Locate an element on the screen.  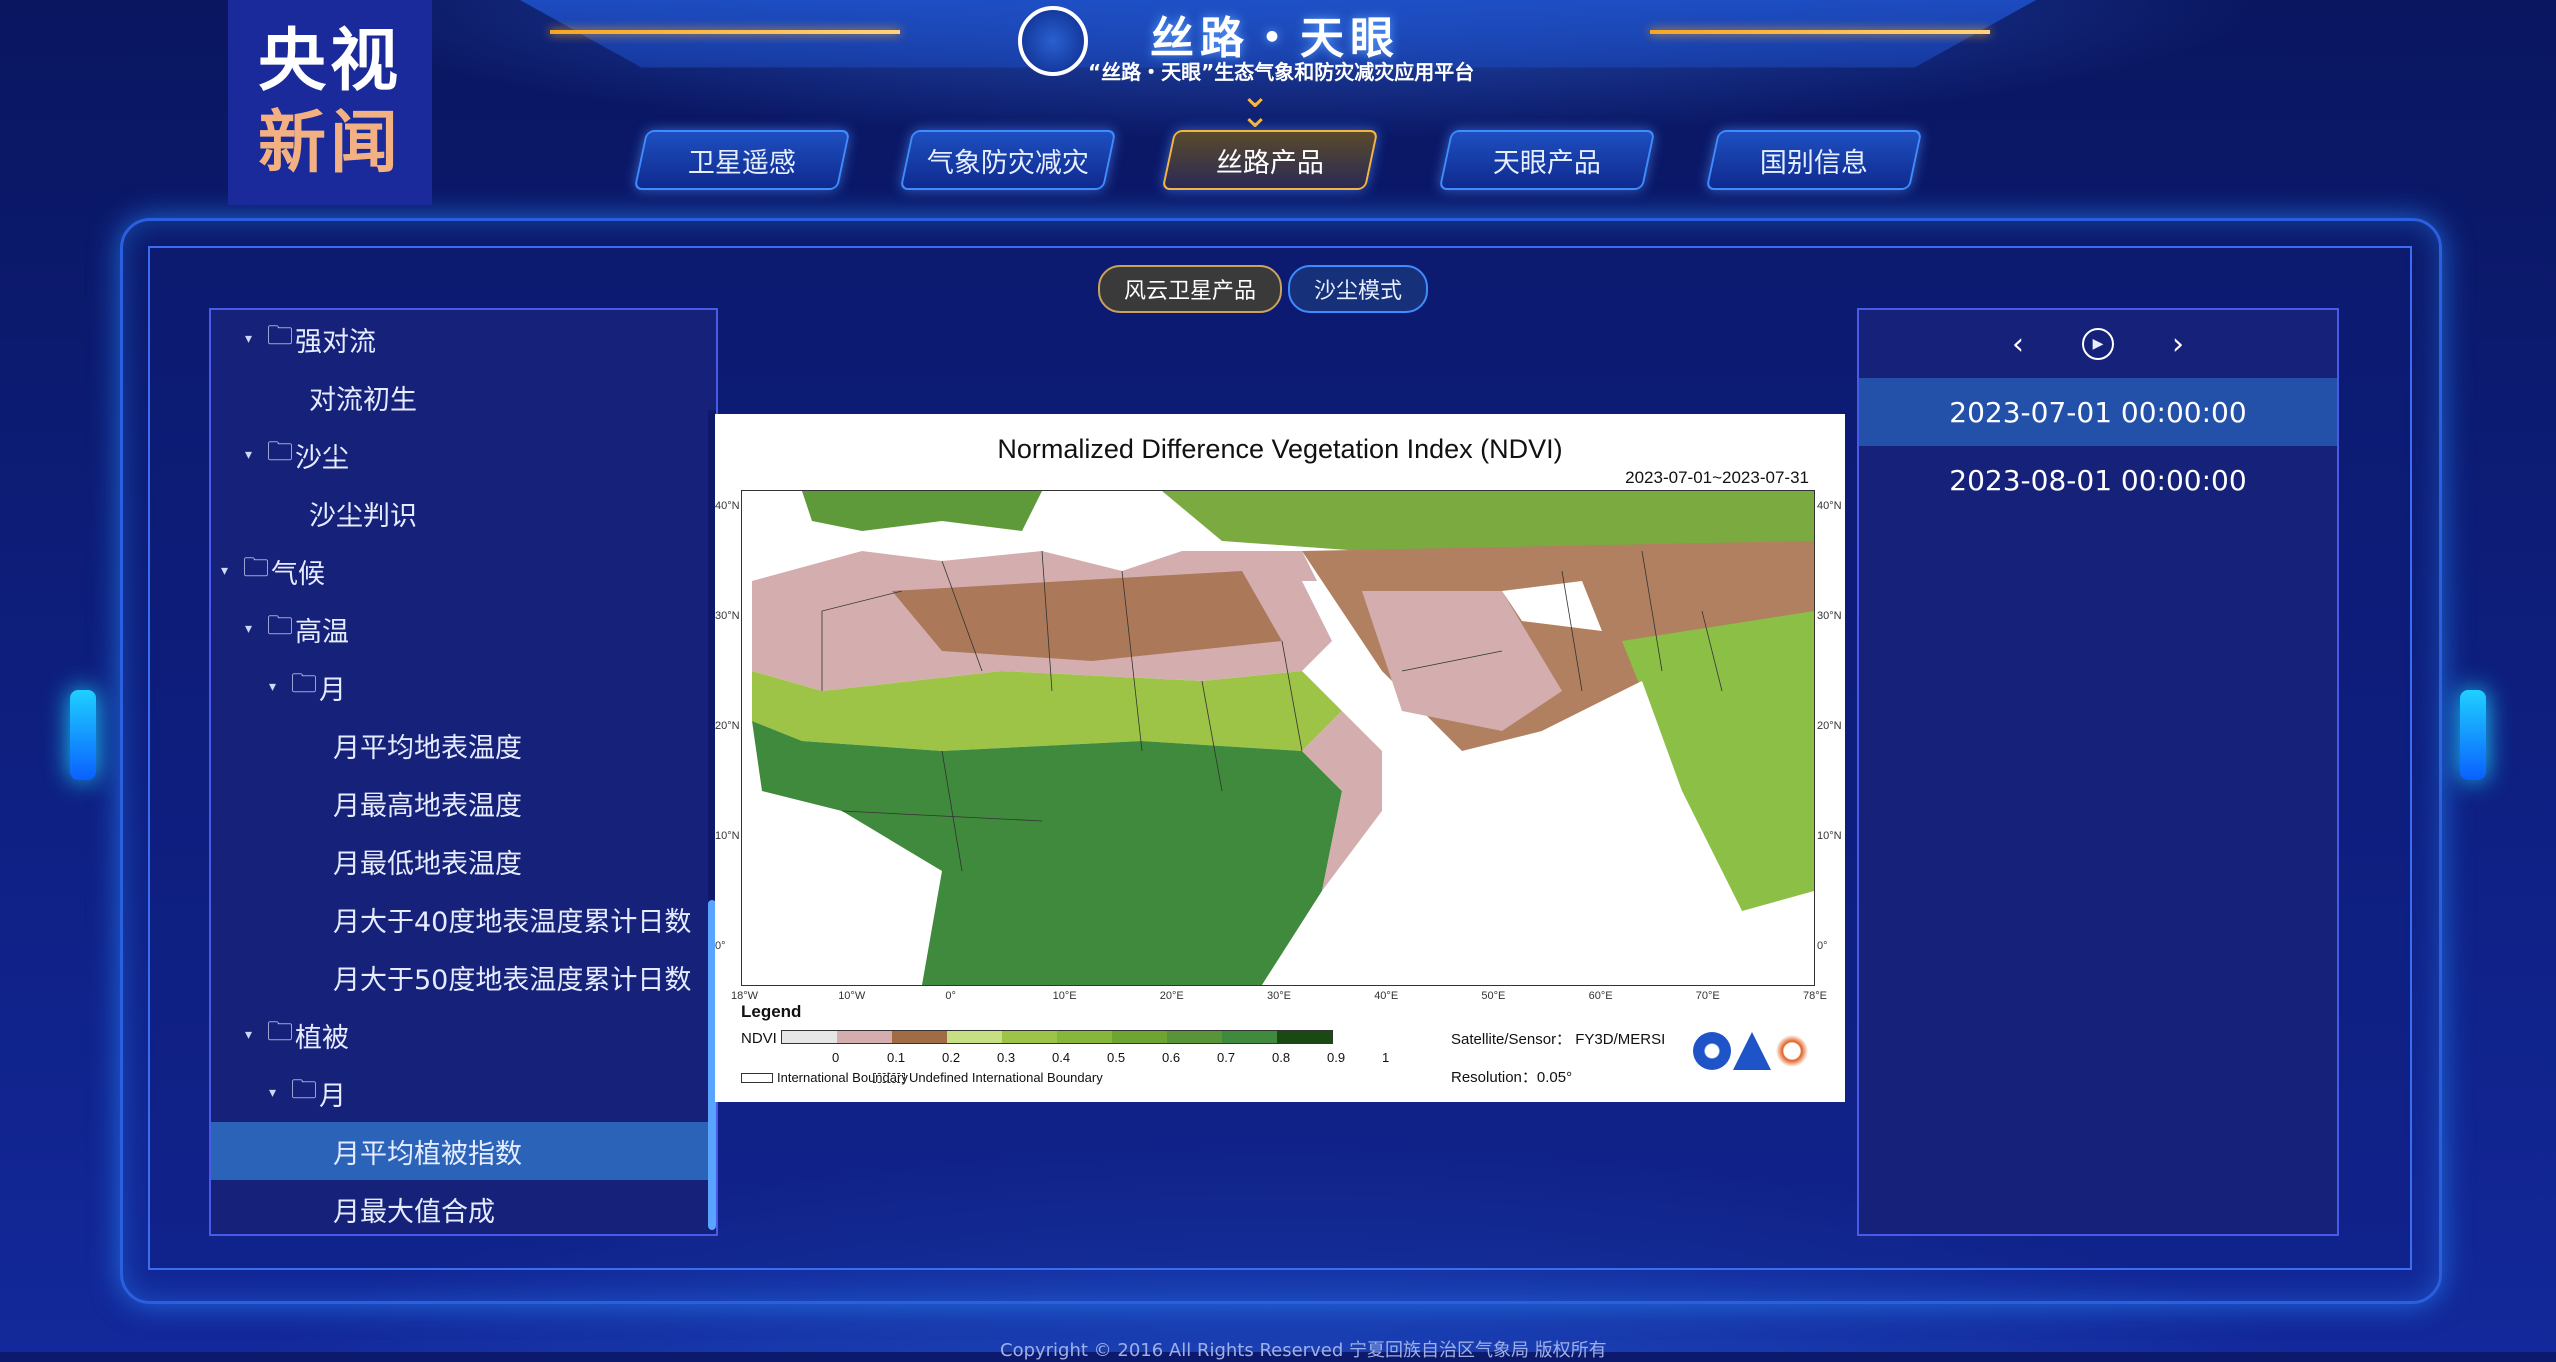
page-subtitle: “丝路・天眼”生态气象和防灾减灾应用平台 is located at coordinates (1281, 72).